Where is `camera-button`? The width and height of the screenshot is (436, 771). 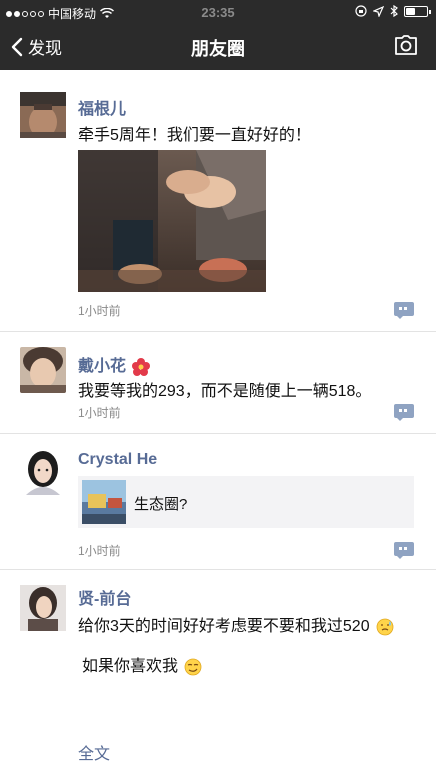 camera-button is located at coordinates (406, 47).